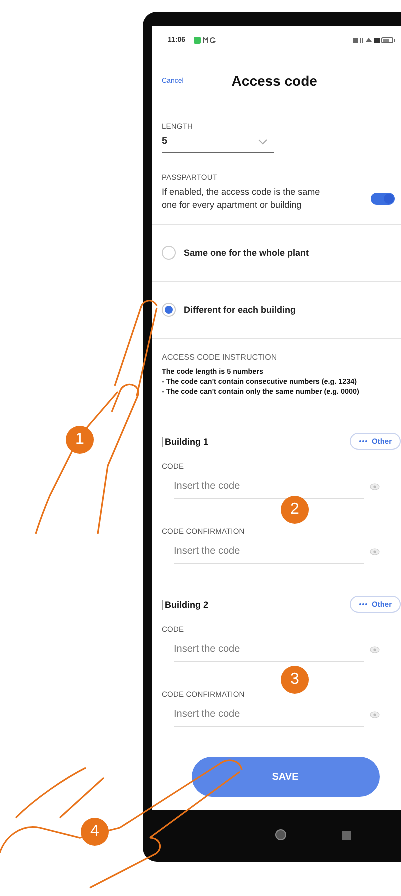 Image resolution: width=401 pixels, height=896 pixels. Describe the element at coordinates (218, 142) in the screenshot. I see `length-dropdown: 5` at that location.